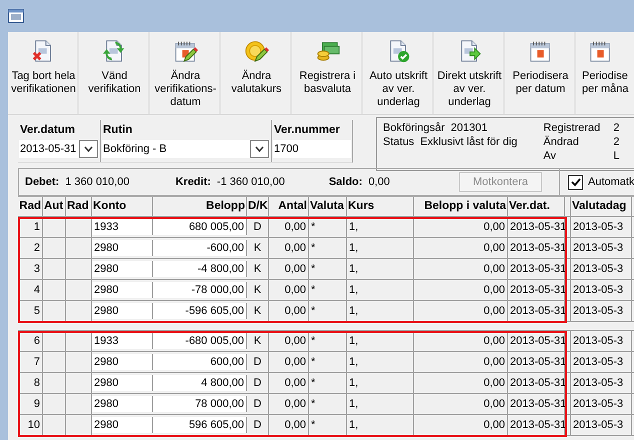 This screenshot has height=440, width=634. I want to click on info-value: L, so click(616, 156).